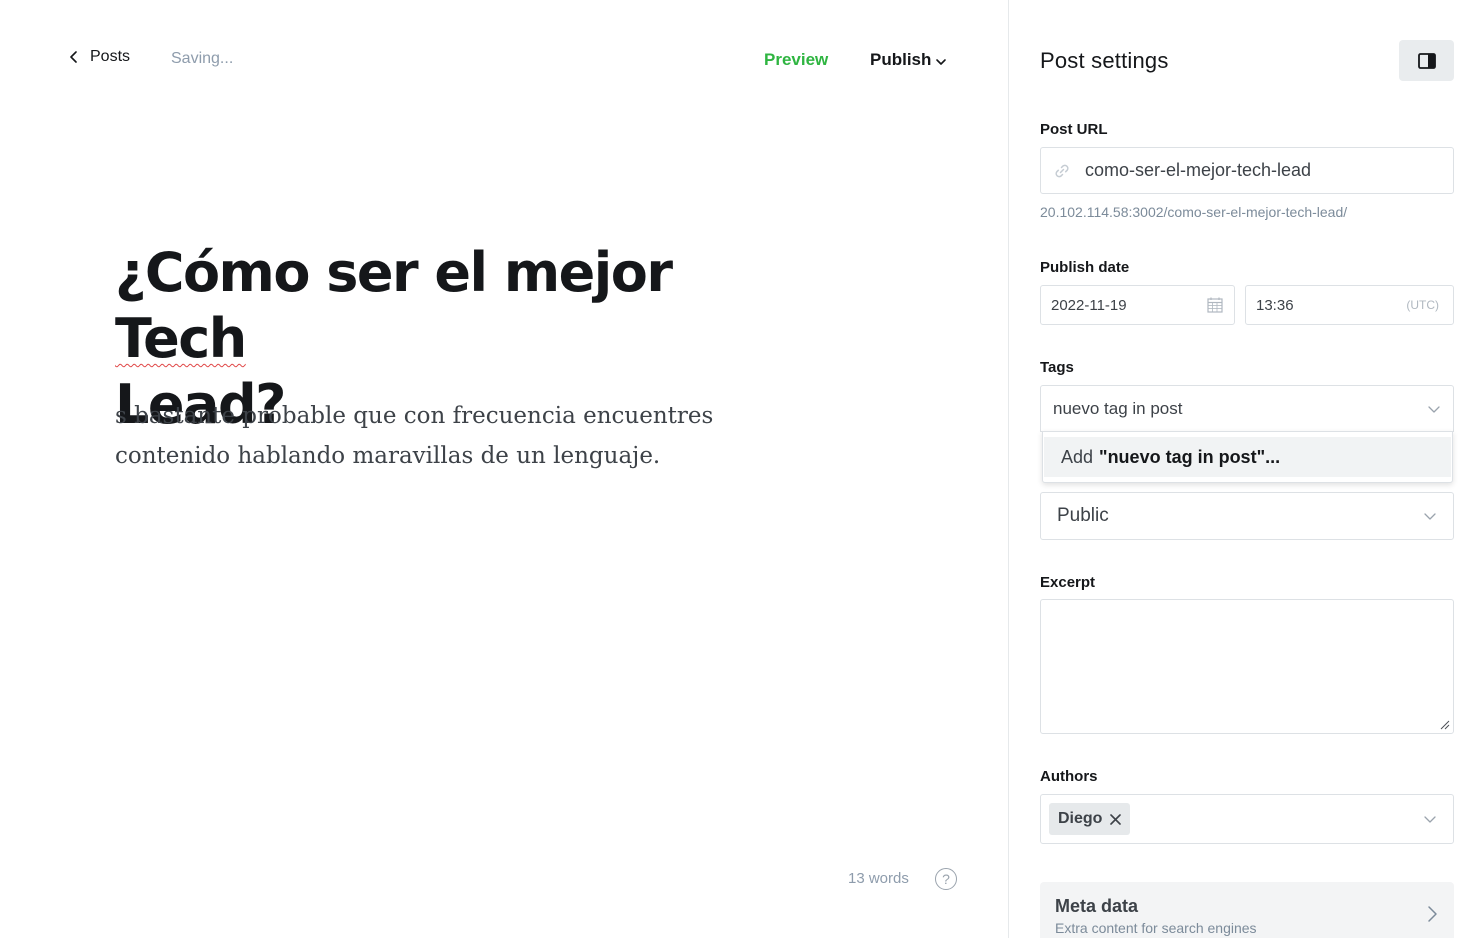  What do you see at coordinates (1432, 914) in the screenshot?
I see `chevron-right-icon` at bounding box center [1432, 914].